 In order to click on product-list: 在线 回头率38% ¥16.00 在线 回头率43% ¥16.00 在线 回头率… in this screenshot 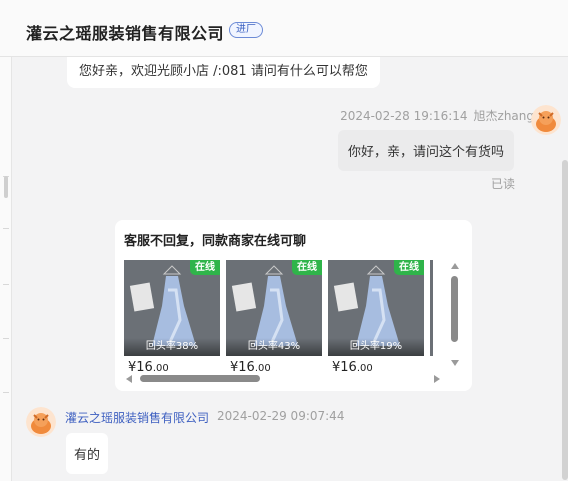, I will do `click(278, 319)`.